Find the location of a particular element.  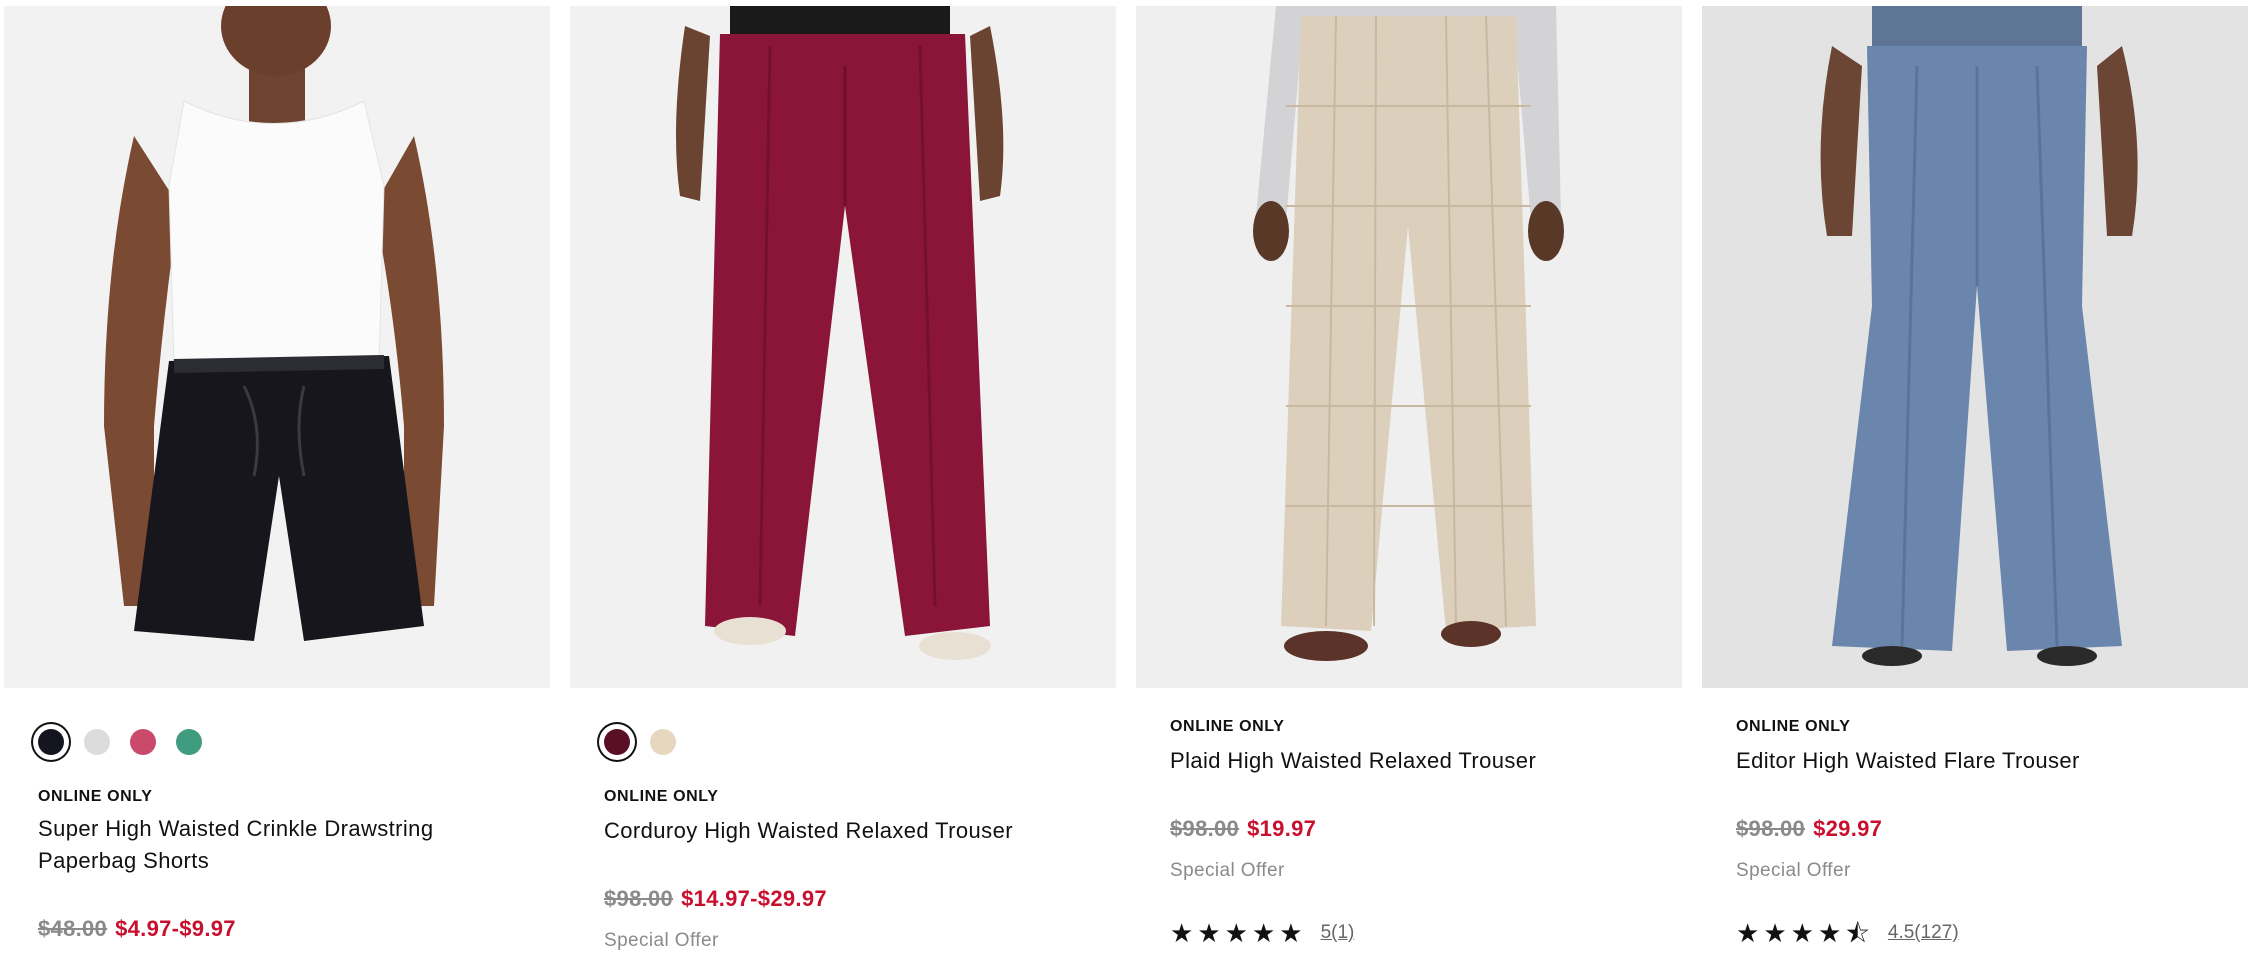

product-title: Editor High Waisted Flare Trouser is located at coordinates (1976, 761).